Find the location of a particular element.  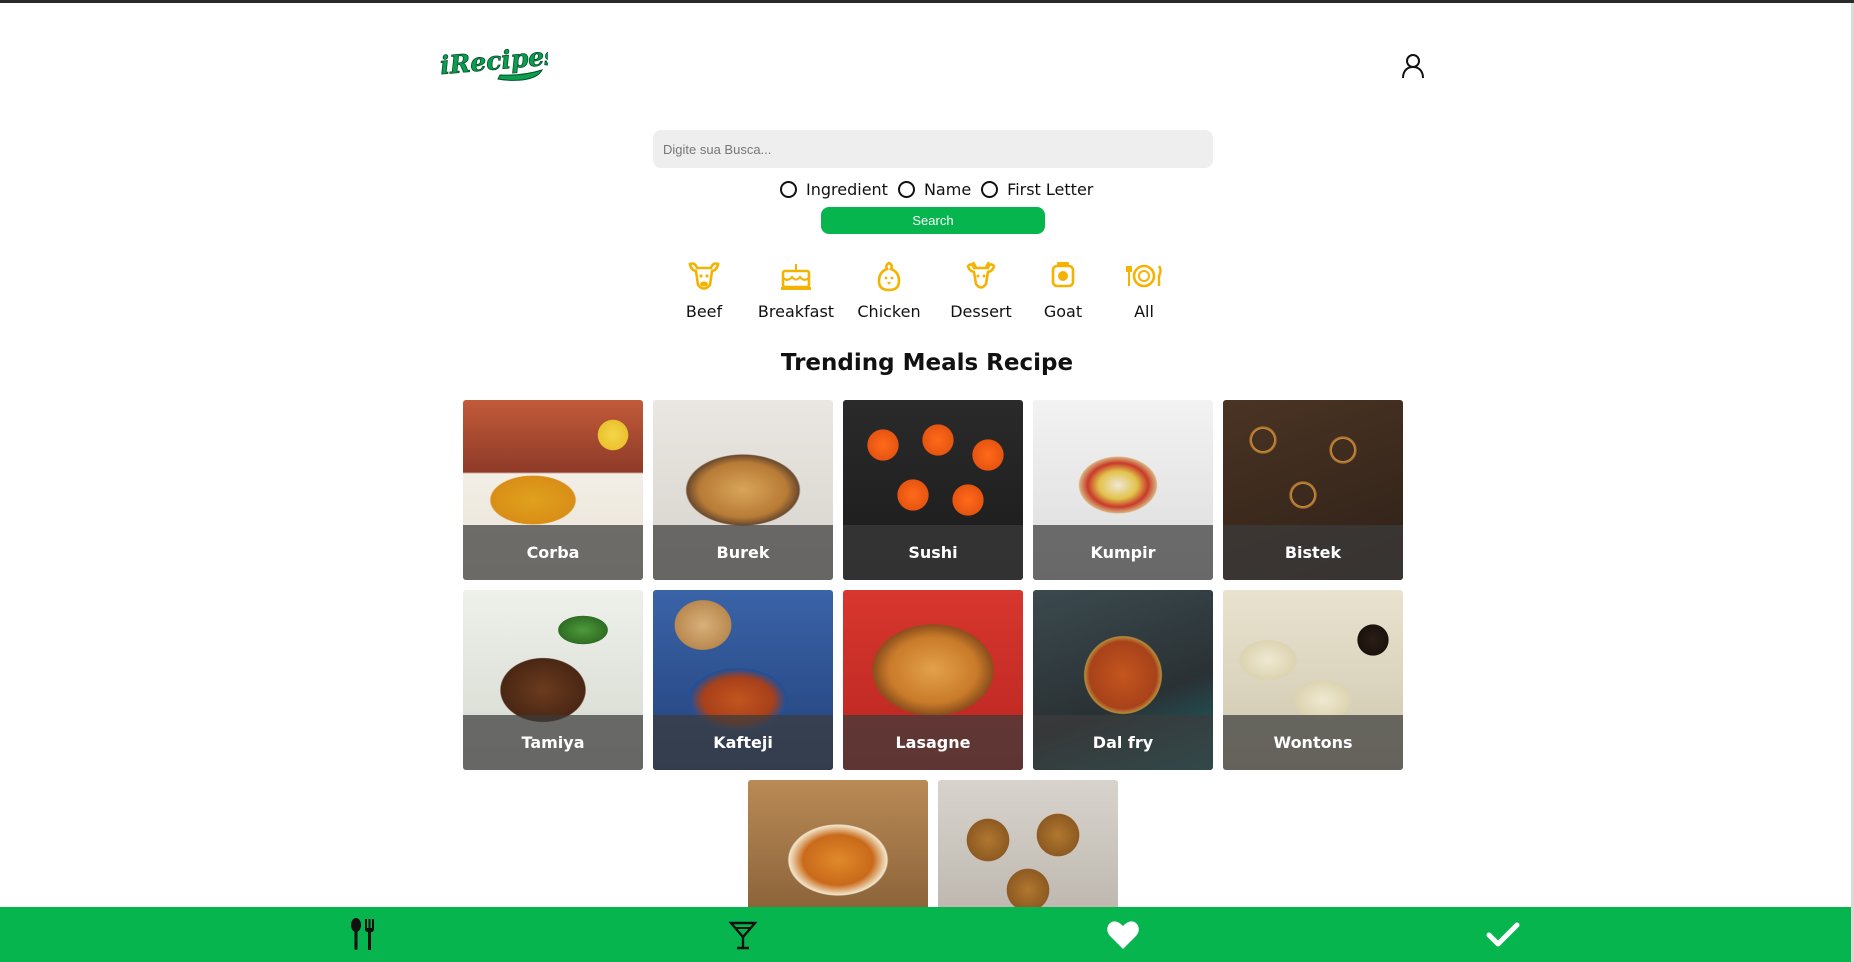

meal-overlay: Lasagne is located at coordinates (933, 742).